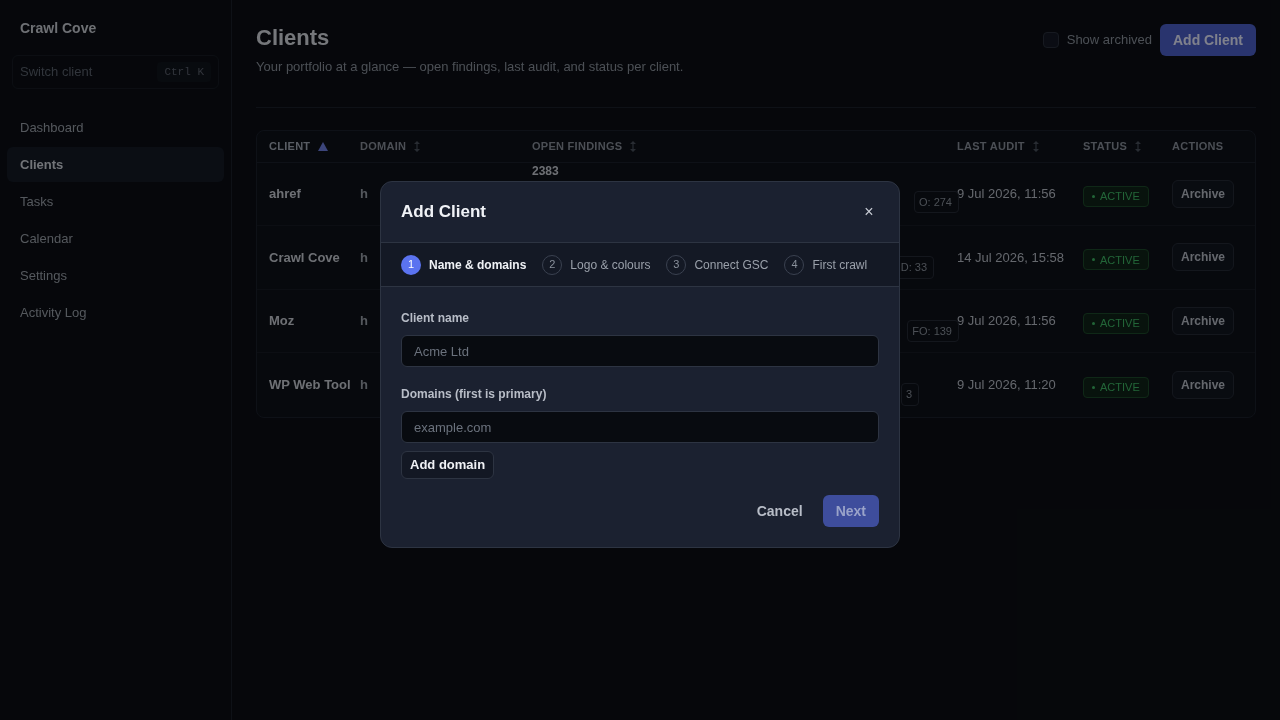  What do you see at coordinates (58, 28) in the screenshot?
I see `brand-name: Crawl Cove` at bounding box center [58, 28].